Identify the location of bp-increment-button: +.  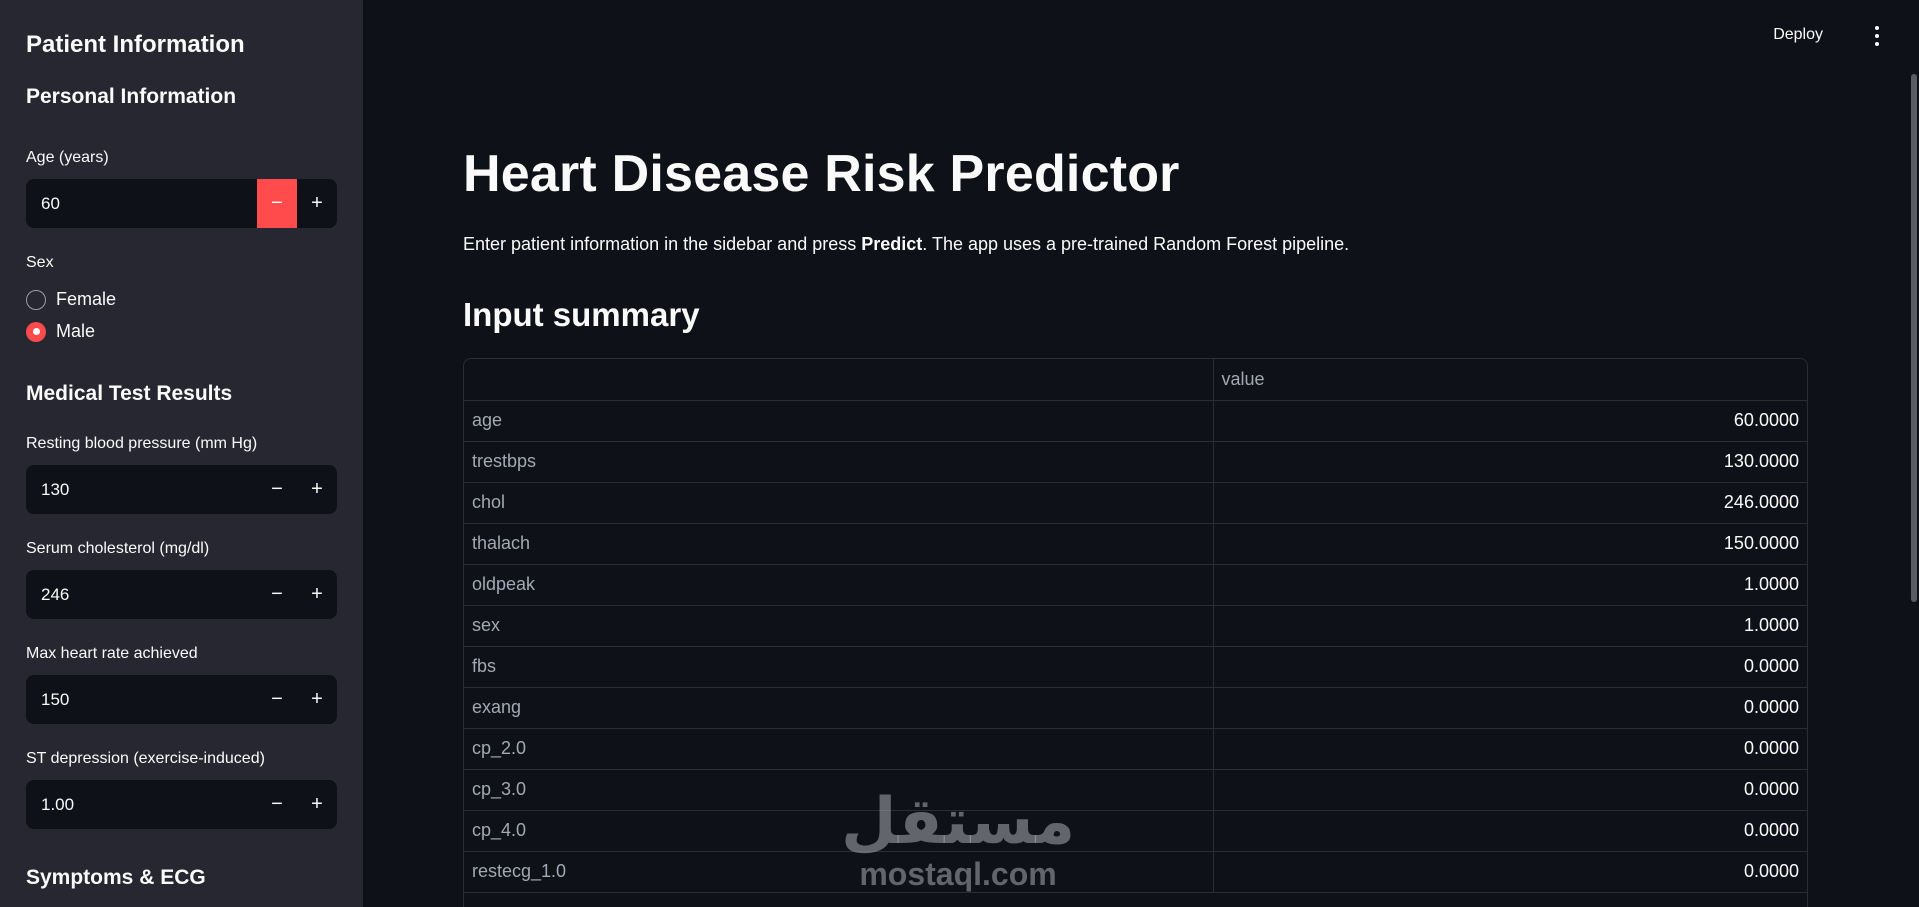
(317, 489).